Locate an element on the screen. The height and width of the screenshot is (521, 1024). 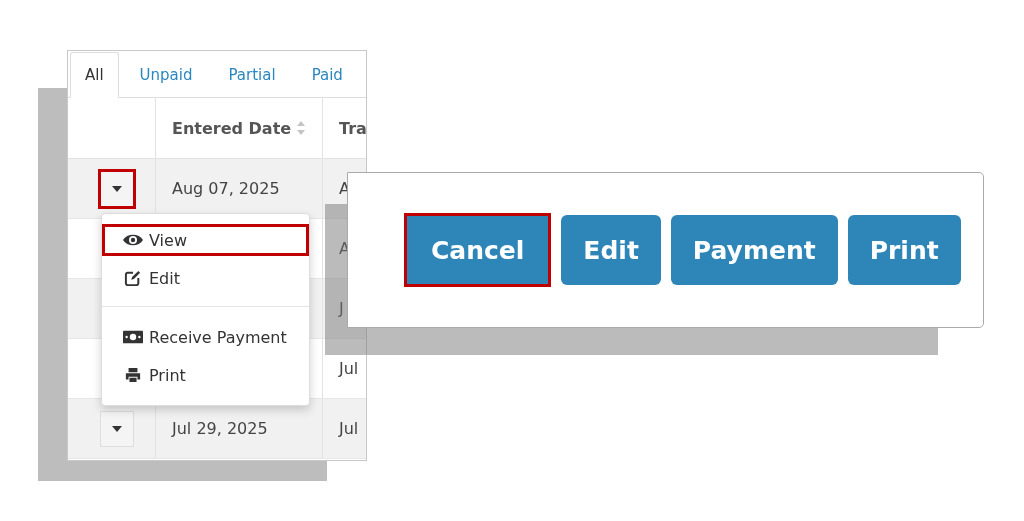
filter-tab: All is located at coordinates (94, 75).